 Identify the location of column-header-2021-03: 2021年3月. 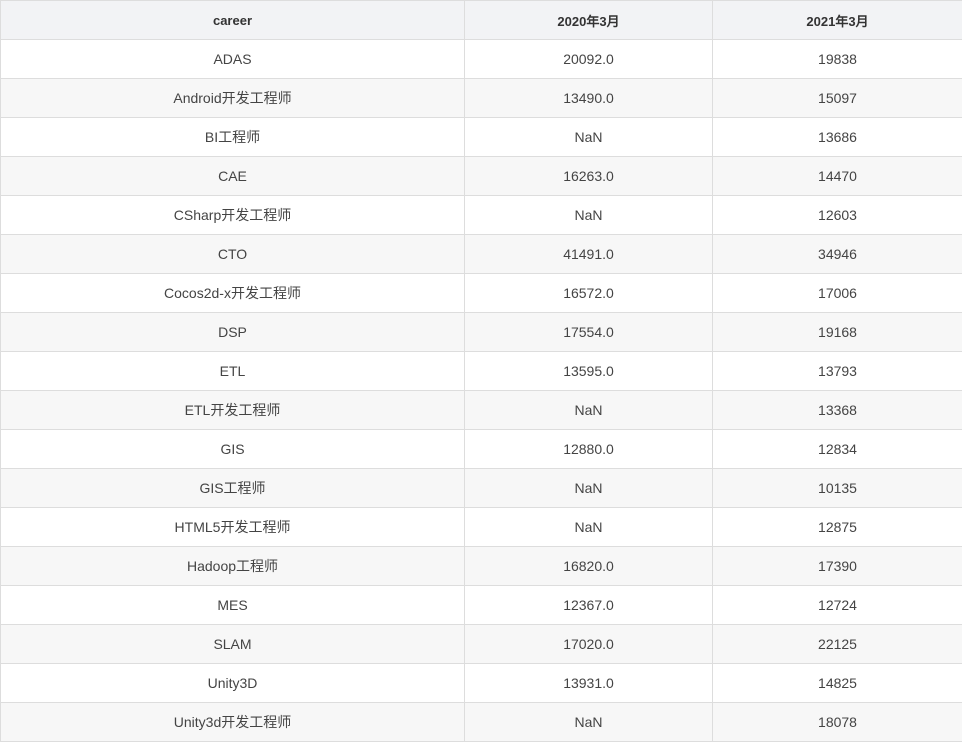
(837, 20).